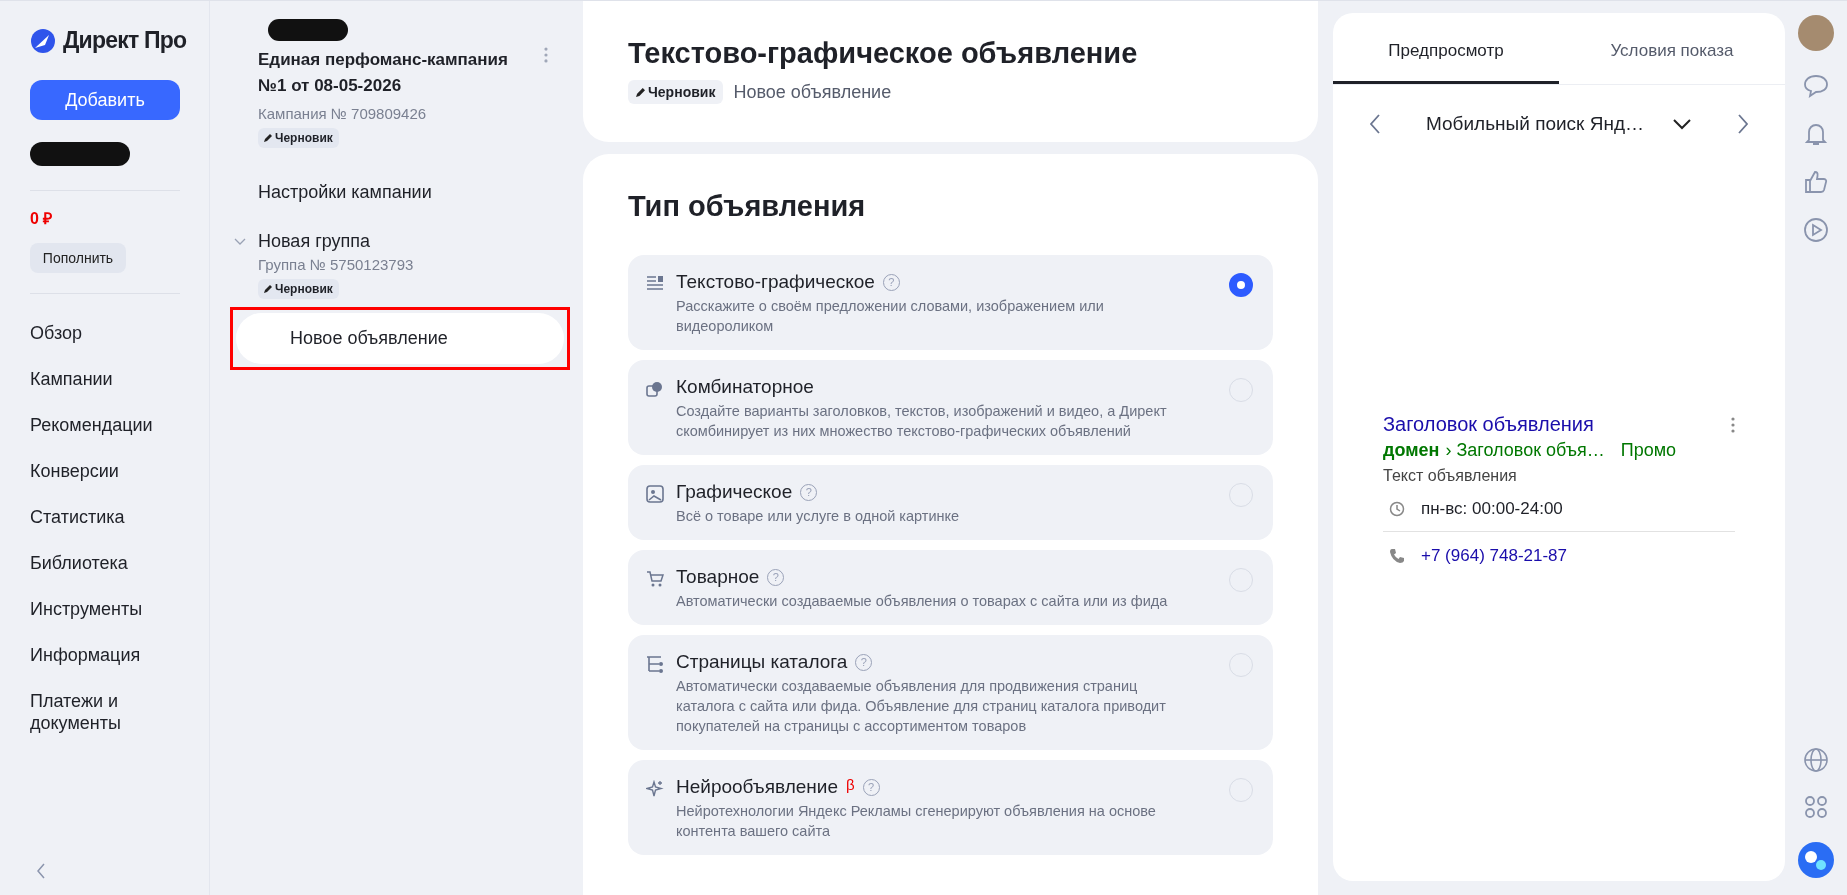 The image size is (1847, 895). I want to click on option-title: Графическое, so click(734, 492).